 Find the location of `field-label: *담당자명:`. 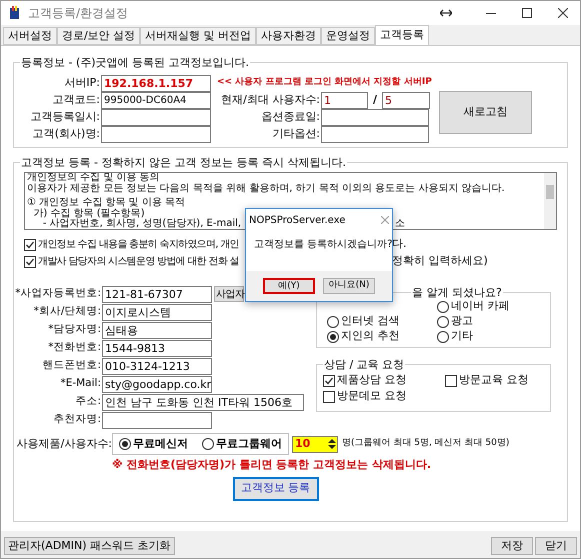

field-label: *담당자명: is located at coordinates (74, 330).